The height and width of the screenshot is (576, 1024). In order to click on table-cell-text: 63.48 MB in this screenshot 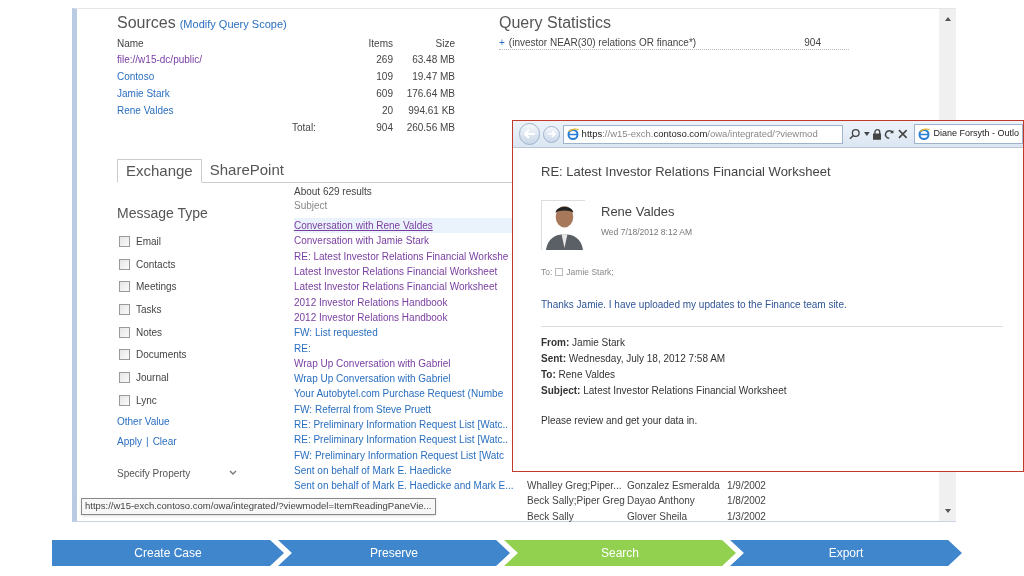, I will do `click(433, 60)`.